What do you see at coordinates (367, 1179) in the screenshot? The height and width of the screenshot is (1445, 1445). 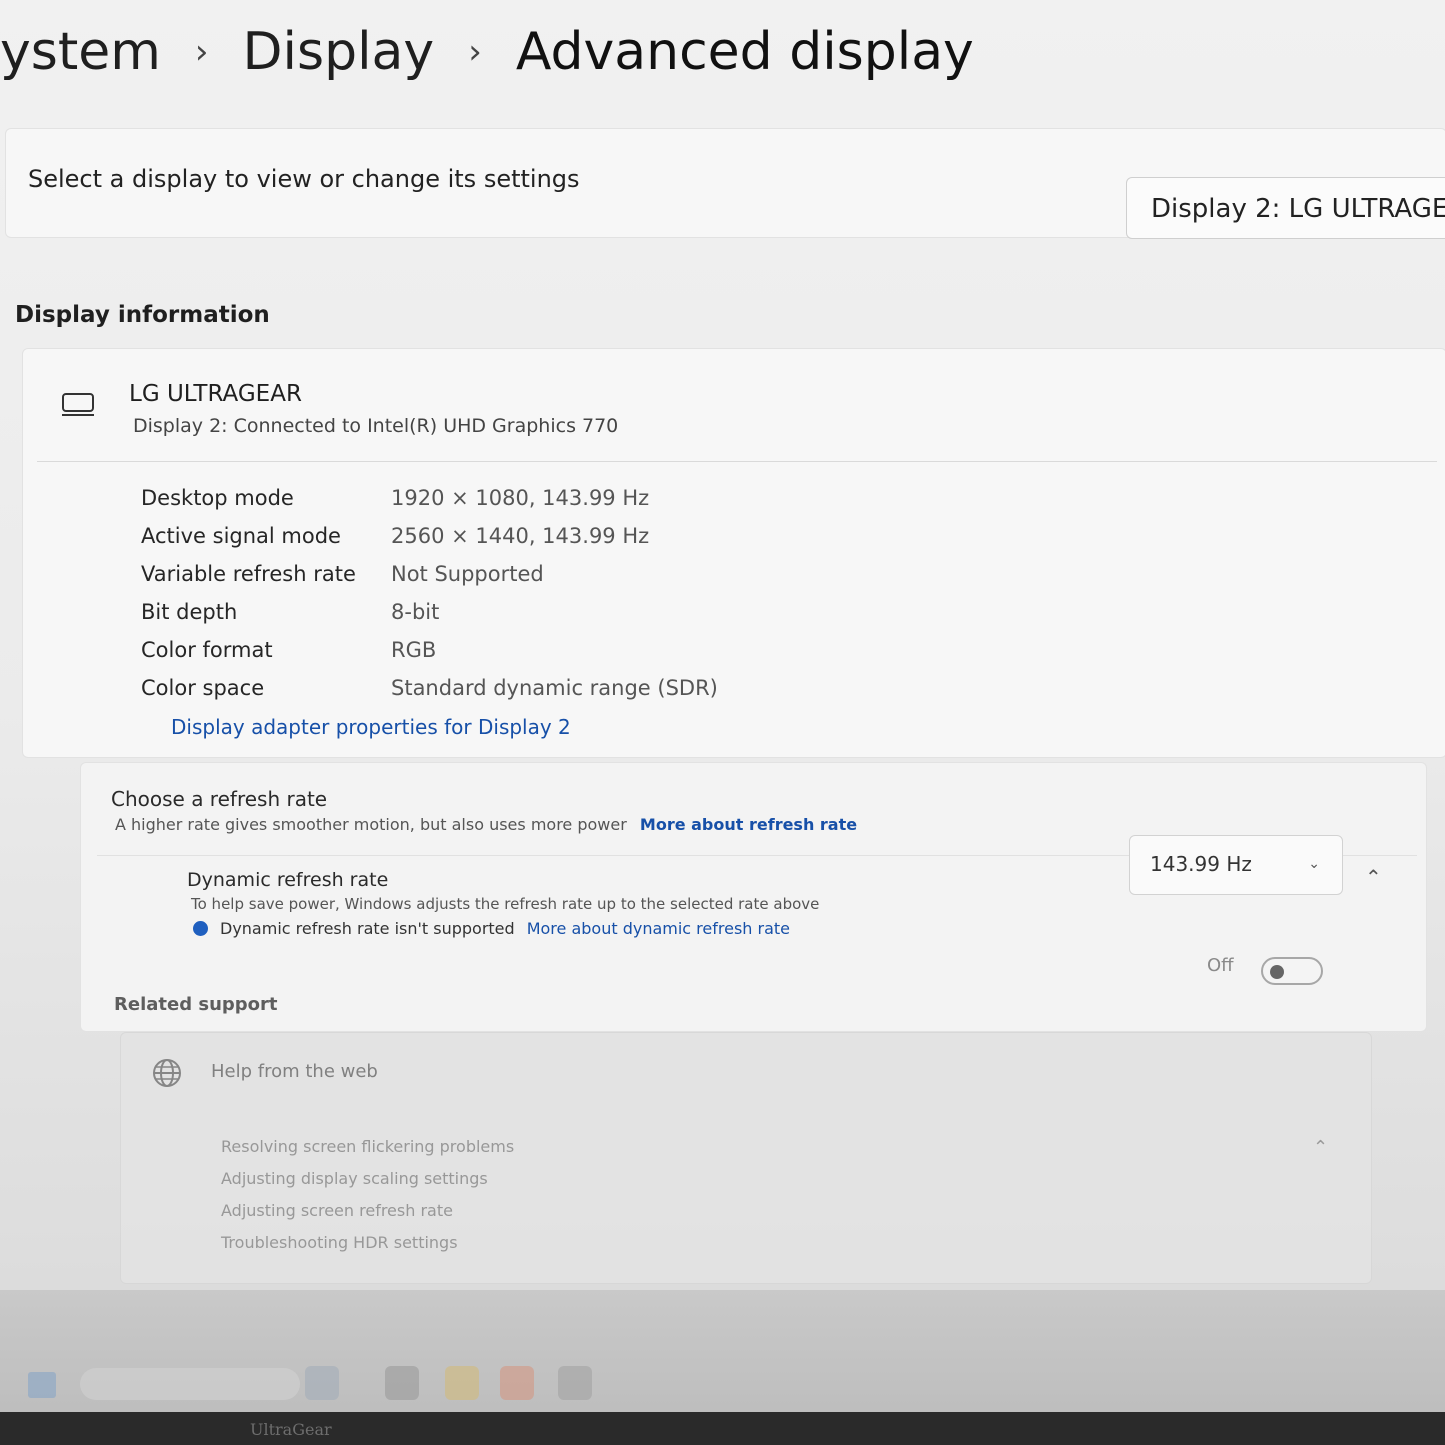 I see `help-link-display-scaling: Adjusting display scaling settings` at bounding box center [367, 1179].